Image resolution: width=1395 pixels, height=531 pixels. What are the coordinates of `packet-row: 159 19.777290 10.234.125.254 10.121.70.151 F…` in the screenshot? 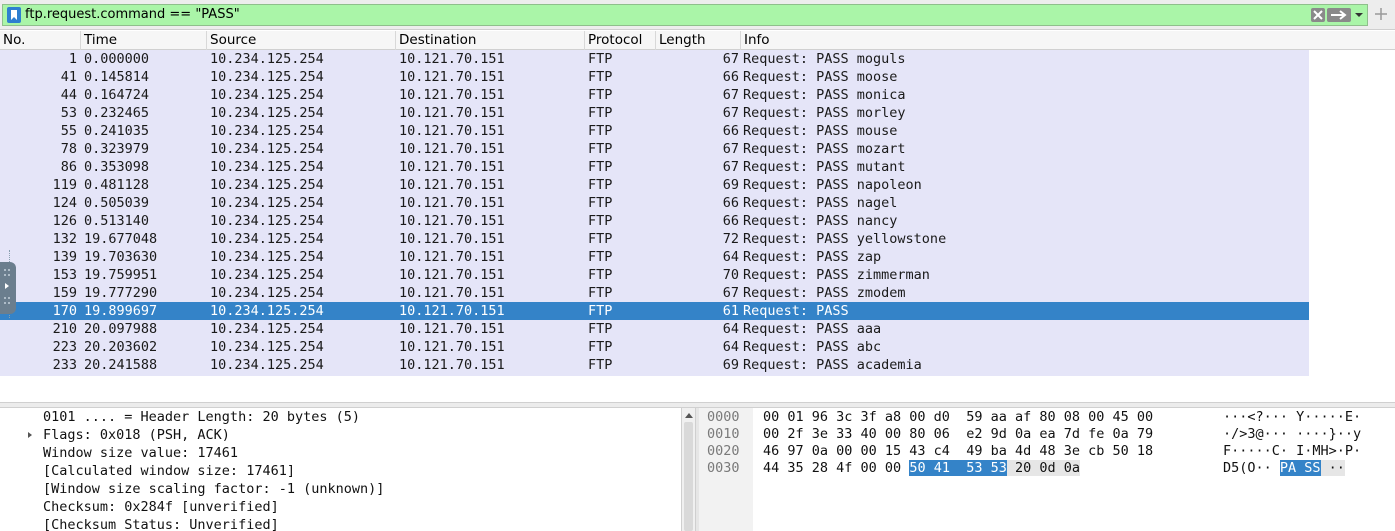 It's located at (654, 293).